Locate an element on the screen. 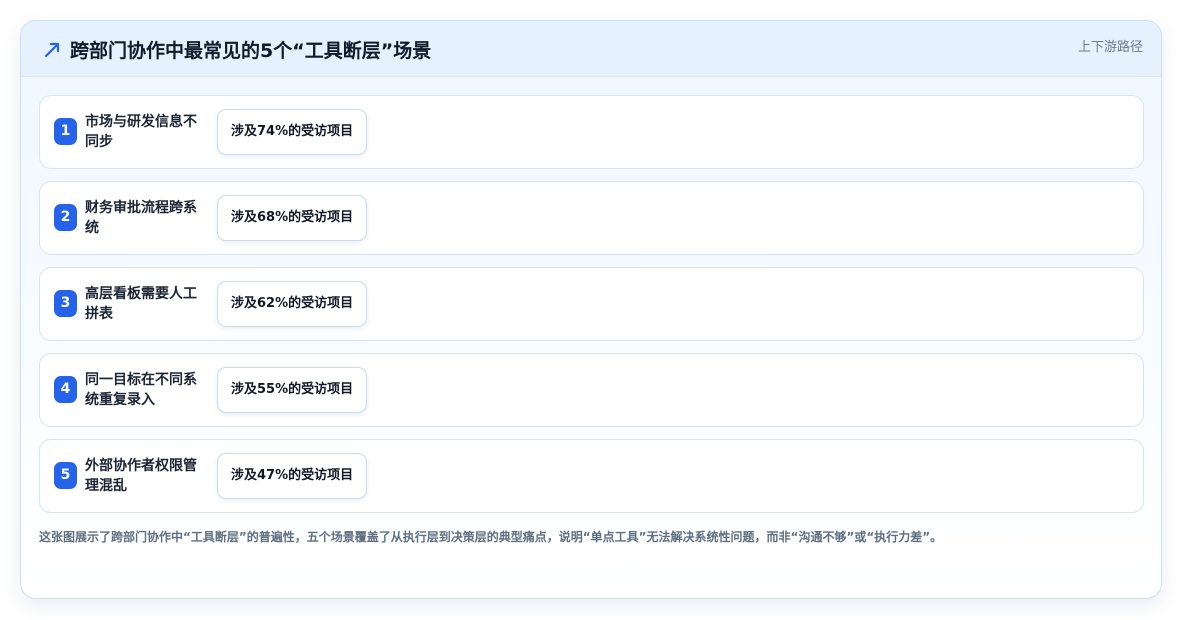 This screenshot has width=1183, height=620. scenario-row: 2 财务审批流程跨系统 涉及68%的受访项目 is located at coordinates (591, 218).